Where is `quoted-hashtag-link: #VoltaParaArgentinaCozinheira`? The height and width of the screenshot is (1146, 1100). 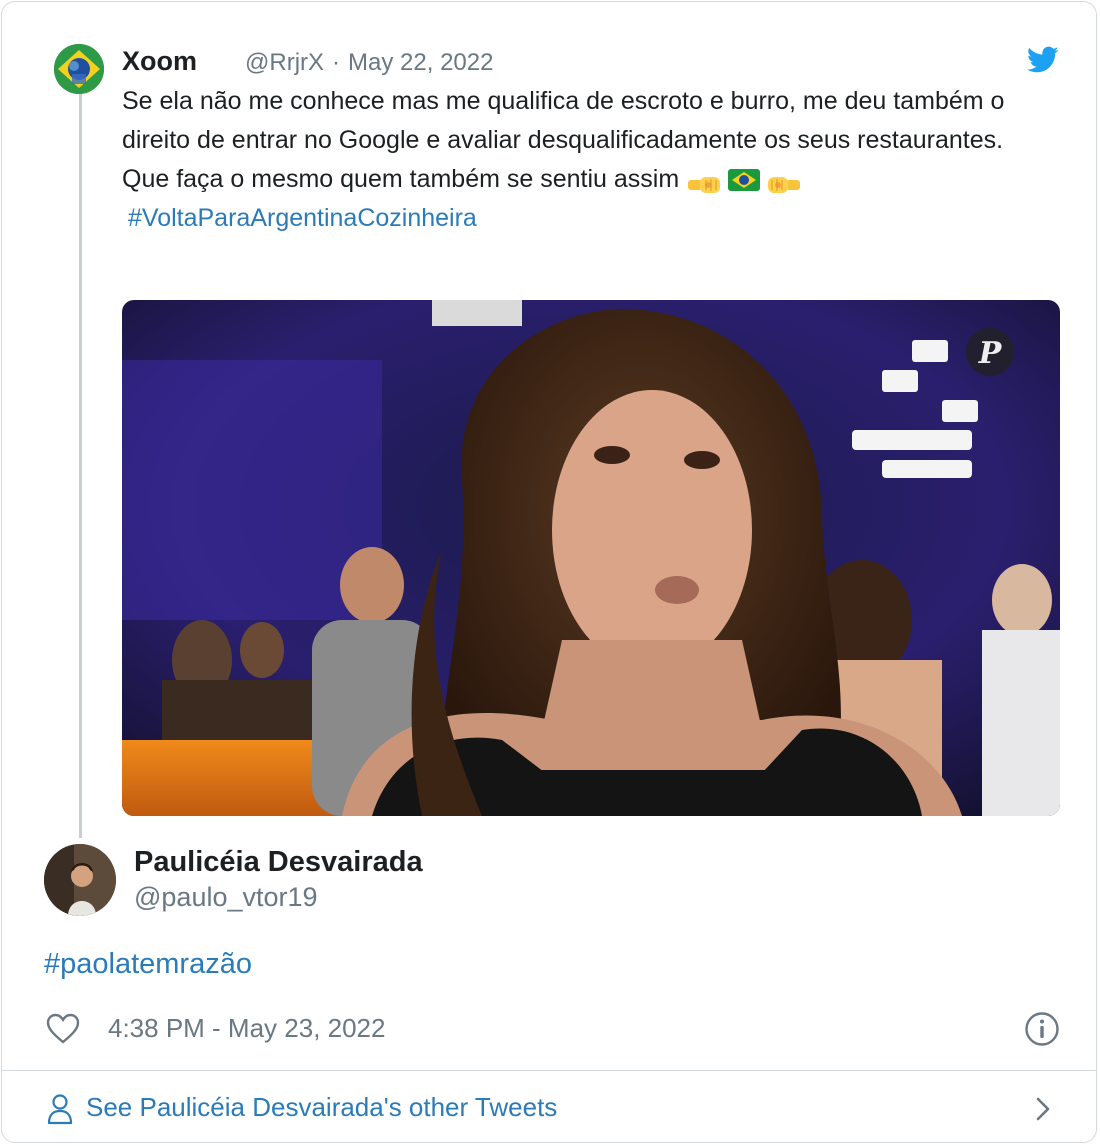 quoted-hashtag-link: #VoltaParaArgentinaCozinheira is located at coordinates (302, 218).